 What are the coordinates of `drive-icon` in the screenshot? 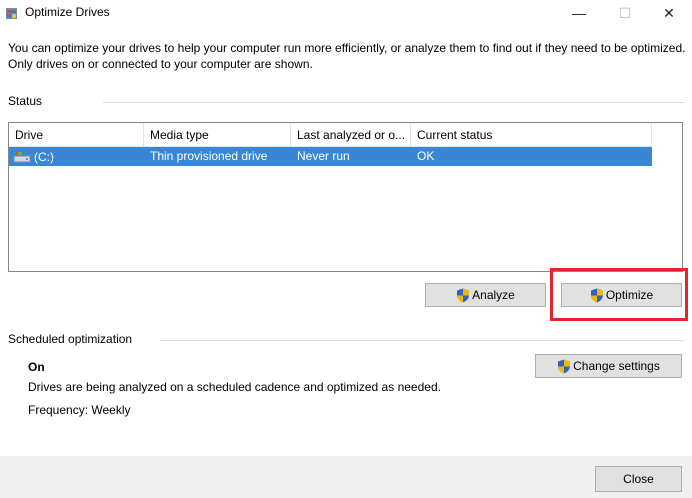 It's located at (22, 156).